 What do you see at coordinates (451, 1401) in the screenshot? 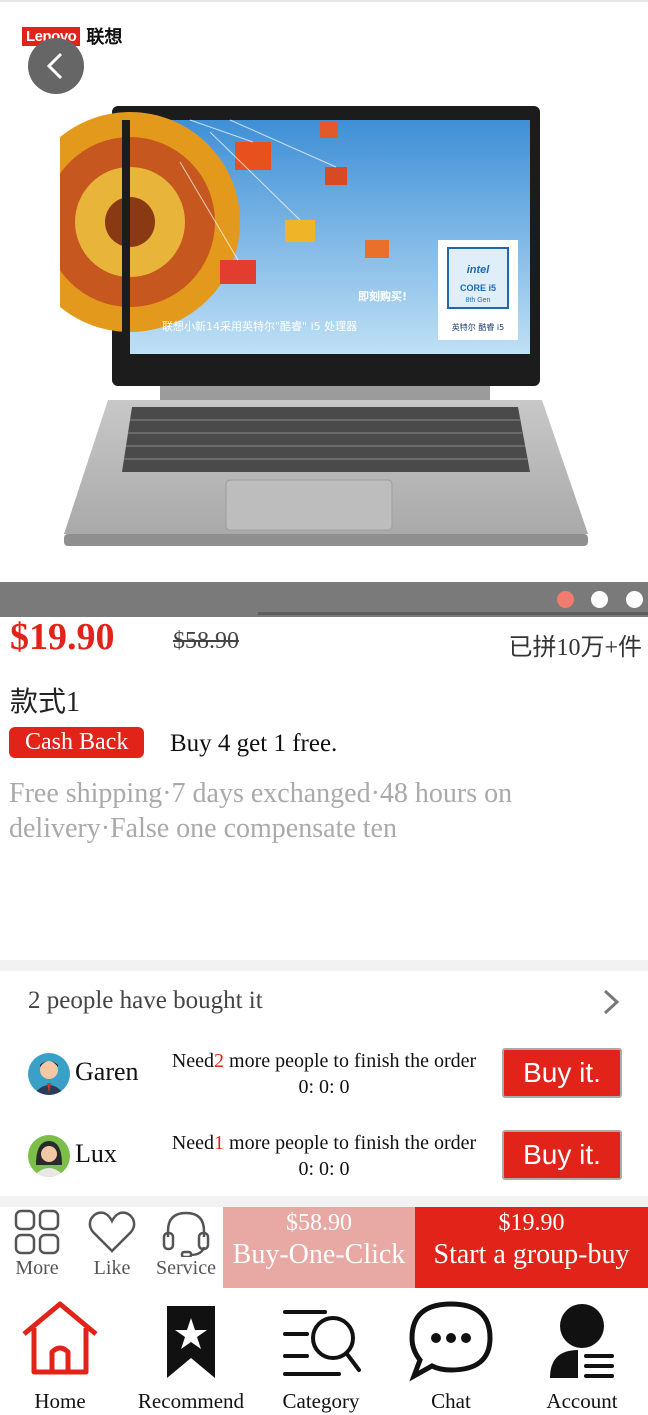
I see `tab-chat-label: Chat` at bounding box center [451, 1401].